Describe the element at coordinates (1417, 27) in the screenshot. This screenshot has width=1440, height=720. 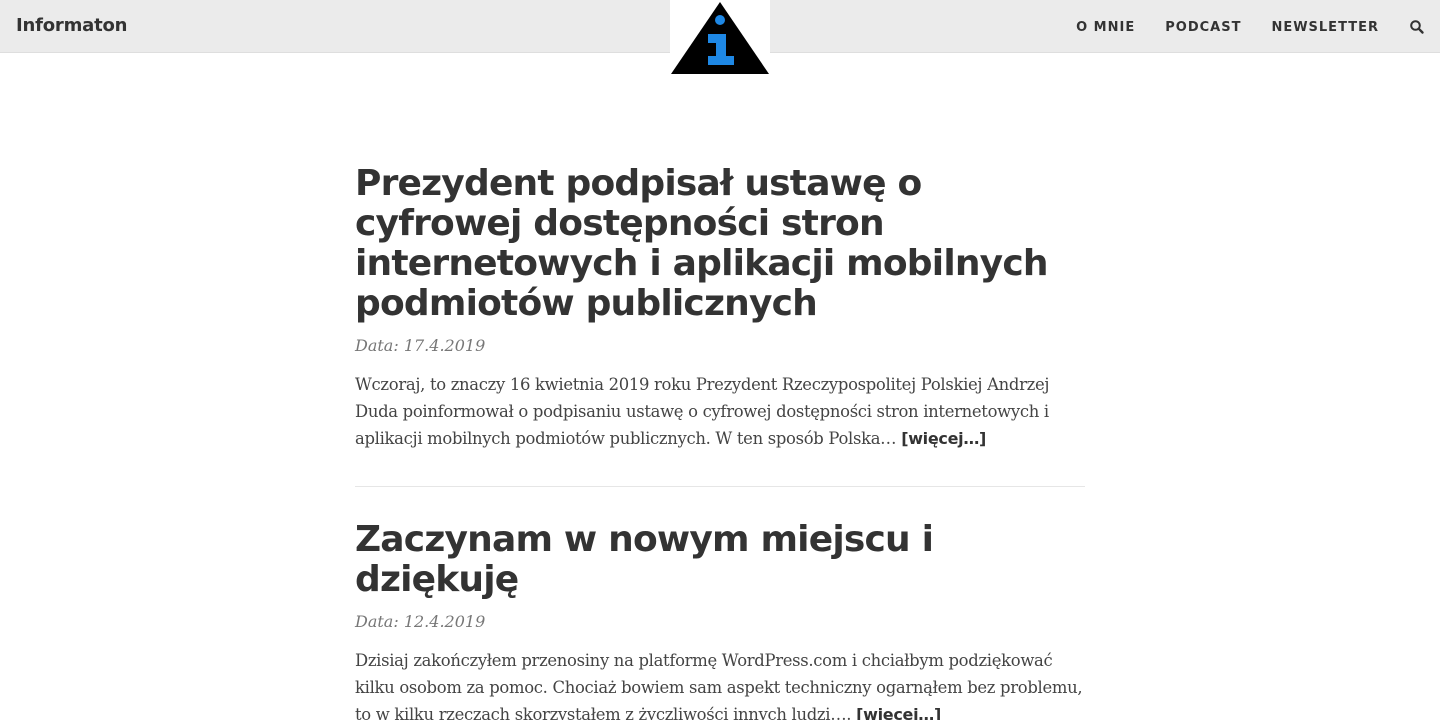
I see `search-icon` at that location.